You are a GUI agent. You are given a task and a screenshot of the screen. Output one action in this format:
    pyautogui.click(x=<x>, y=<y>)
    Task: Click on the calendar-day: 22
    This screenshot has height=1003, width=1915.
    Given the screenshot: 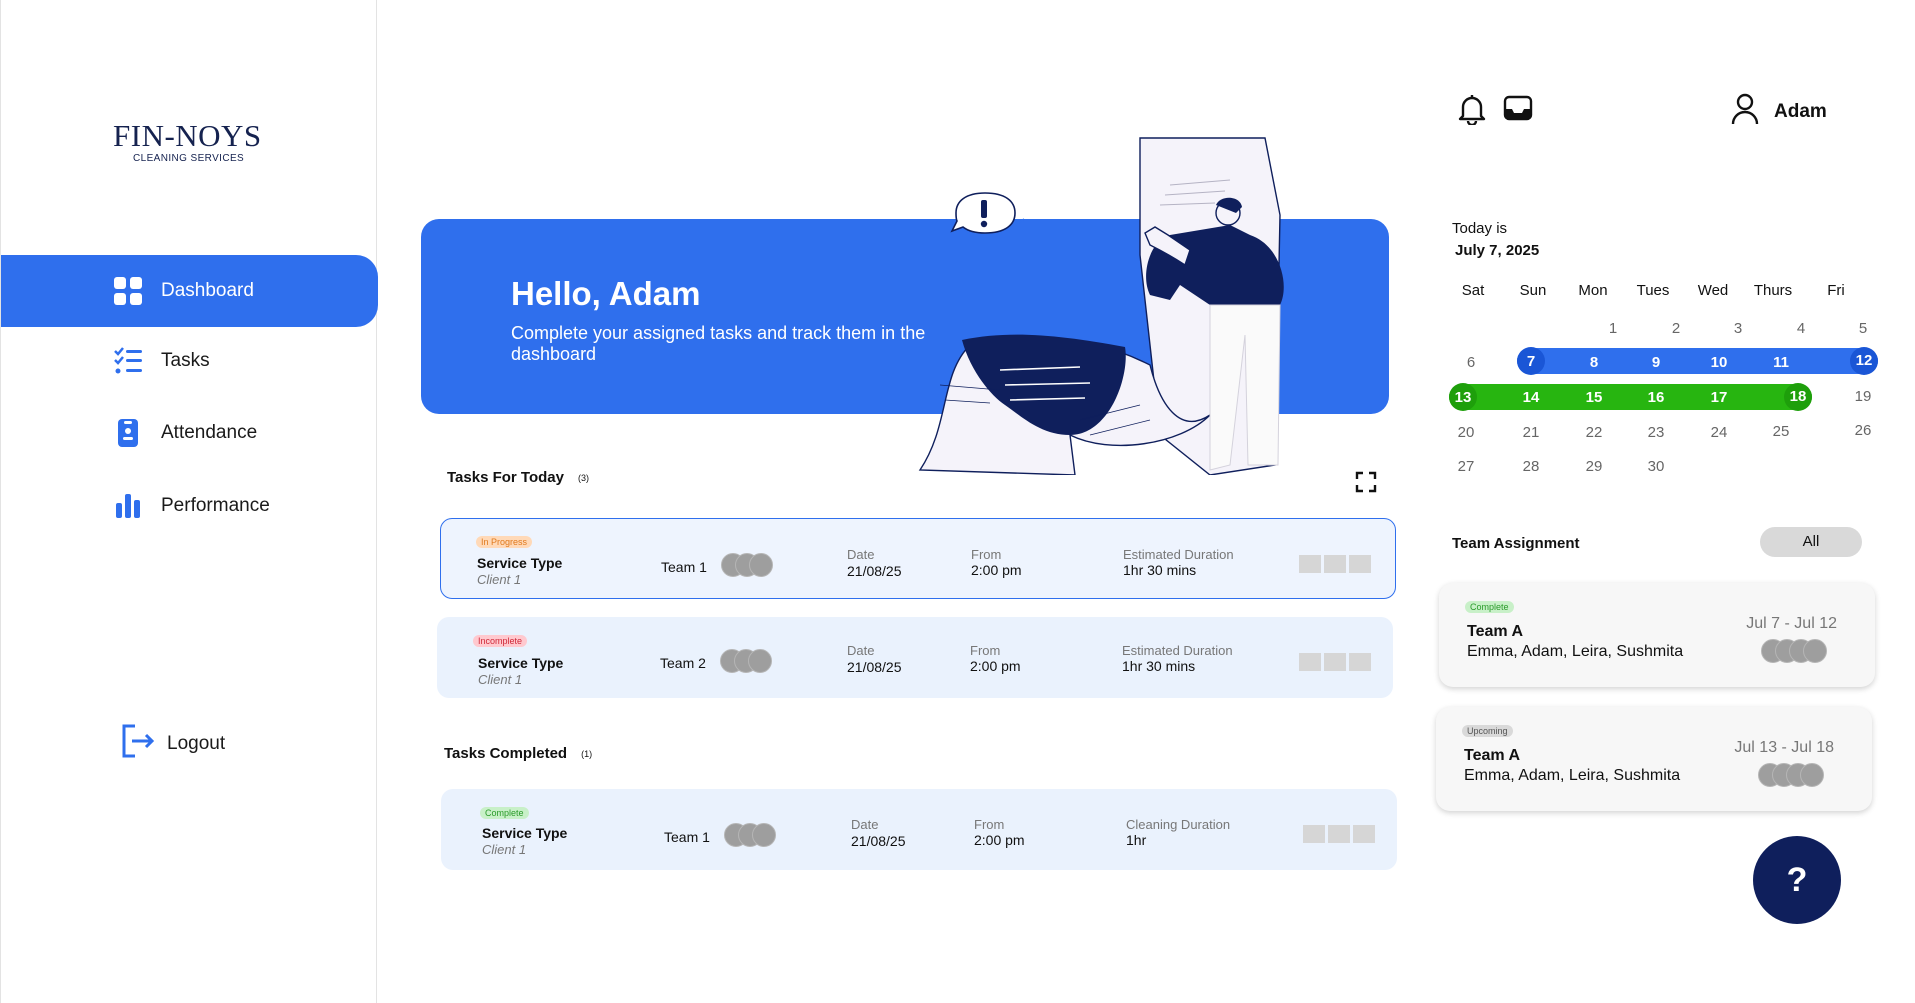 What is the action you would take?
    pyautogui.click(x=1594, y=432)
    